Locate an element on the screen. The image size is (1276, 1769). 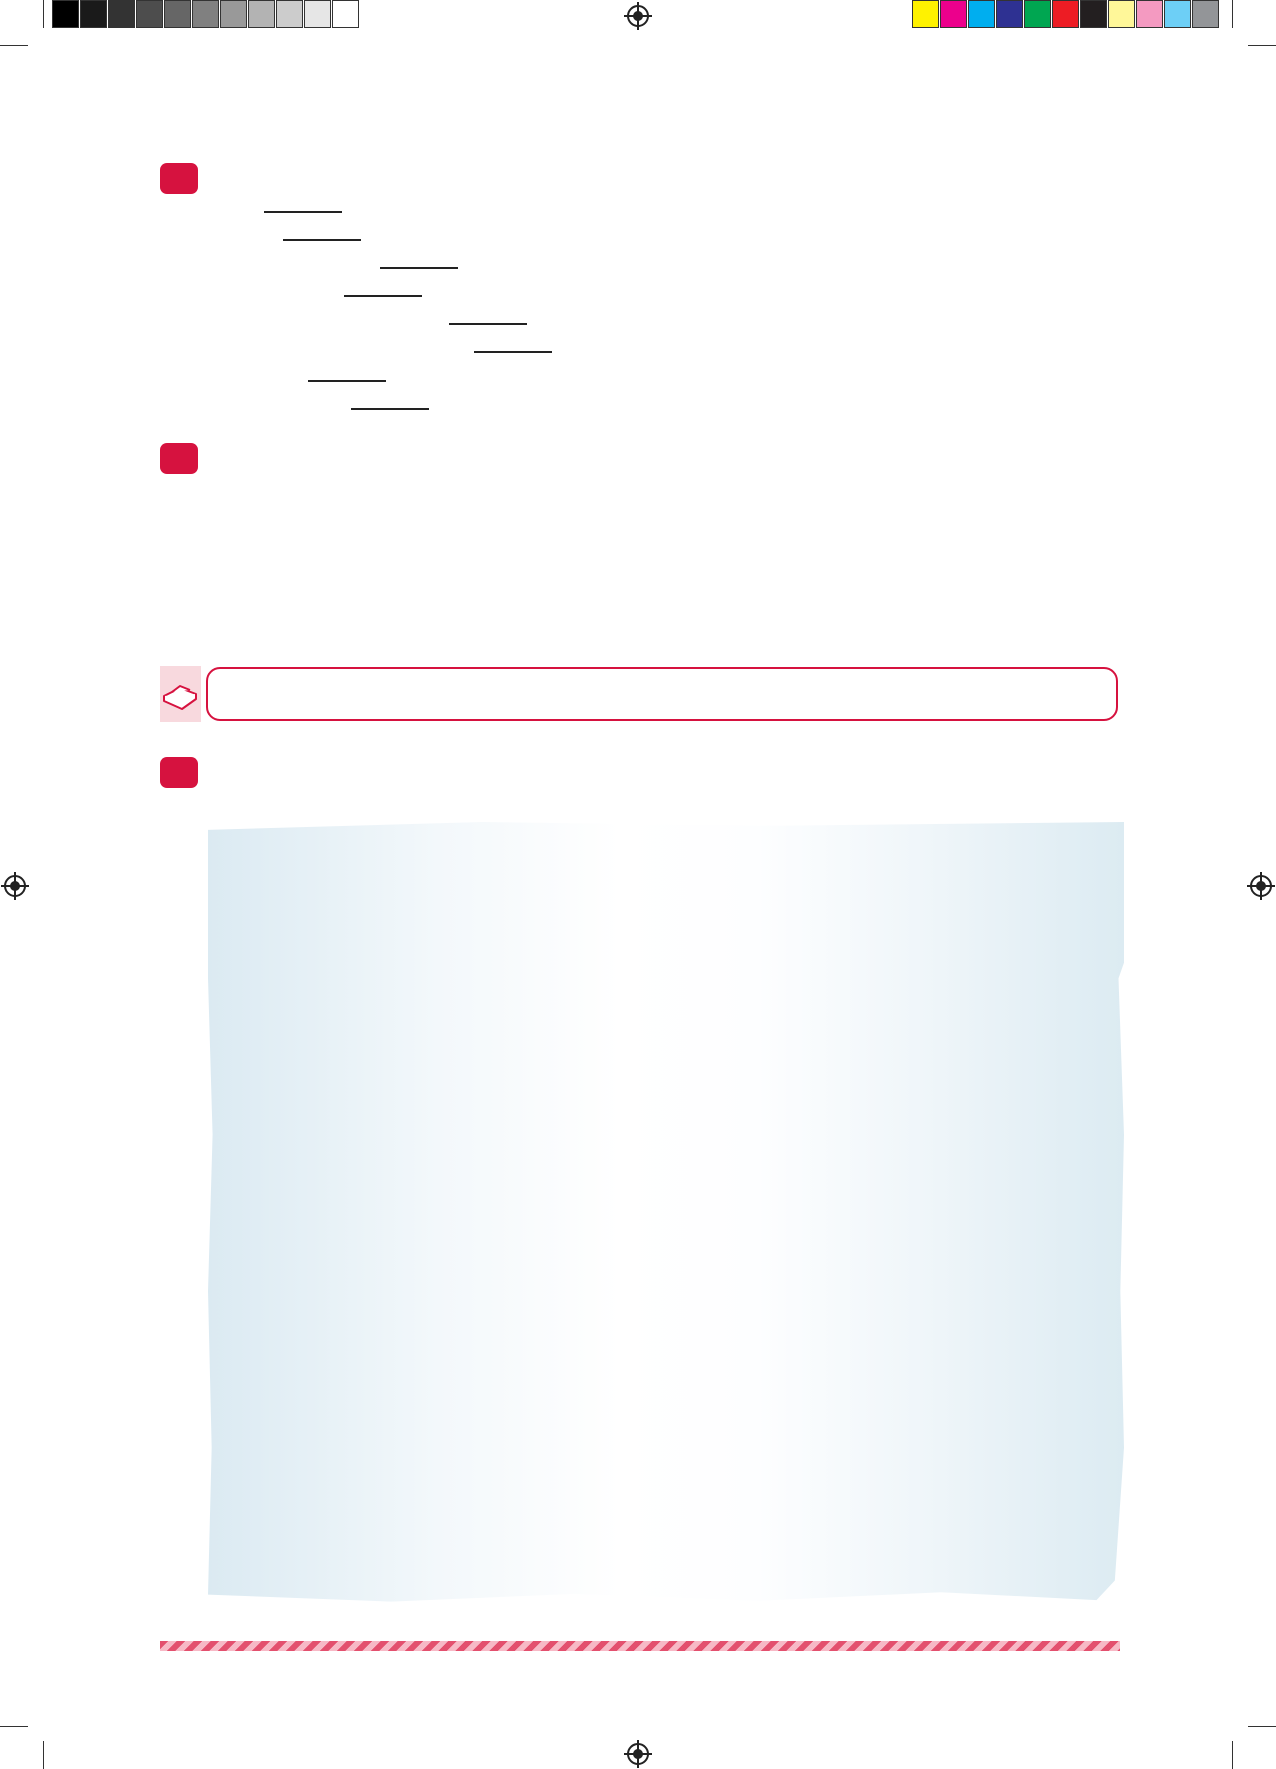
note-box is located at coordinates (662, 694).